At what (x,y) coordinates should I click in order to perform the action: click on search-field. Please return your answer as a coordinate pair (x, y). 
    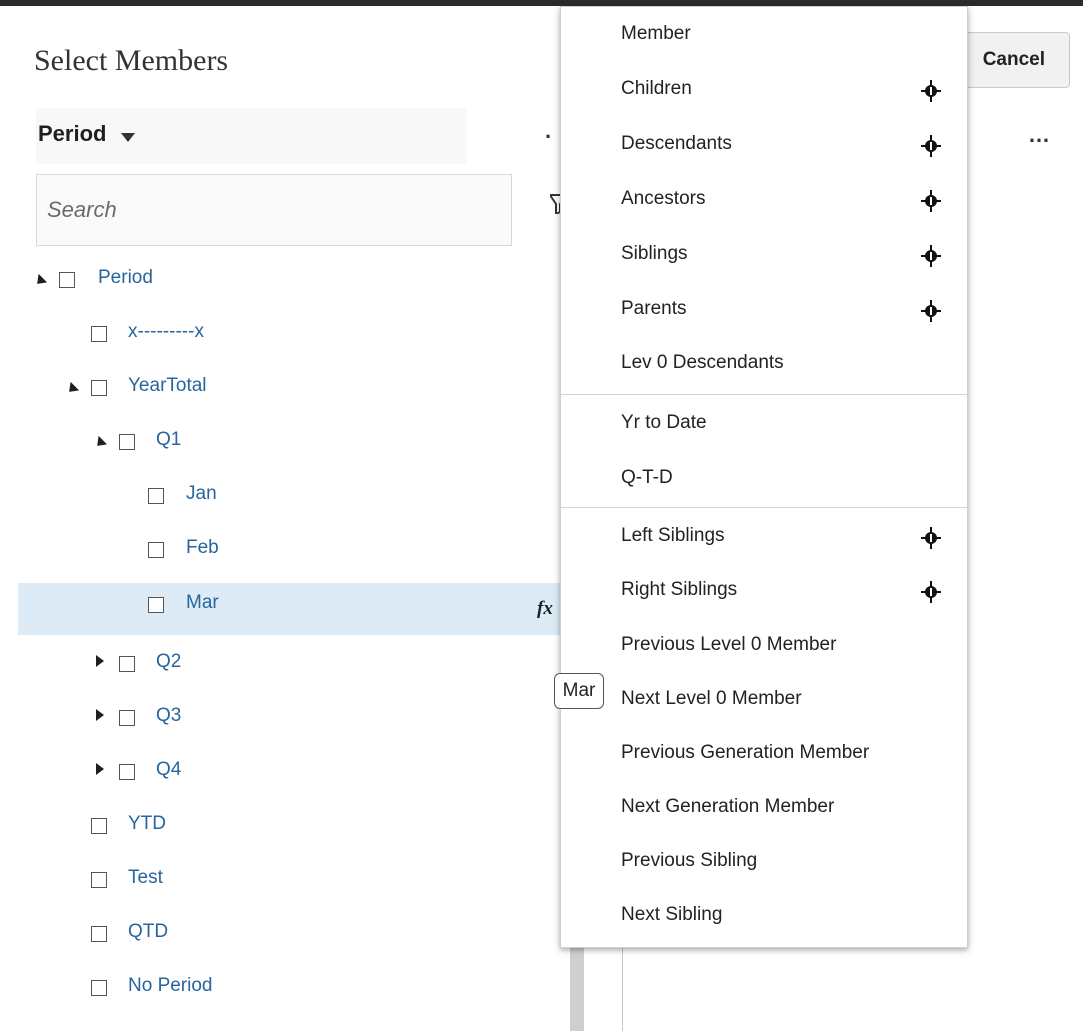
    Looking at the image, I should click on (274, 210).